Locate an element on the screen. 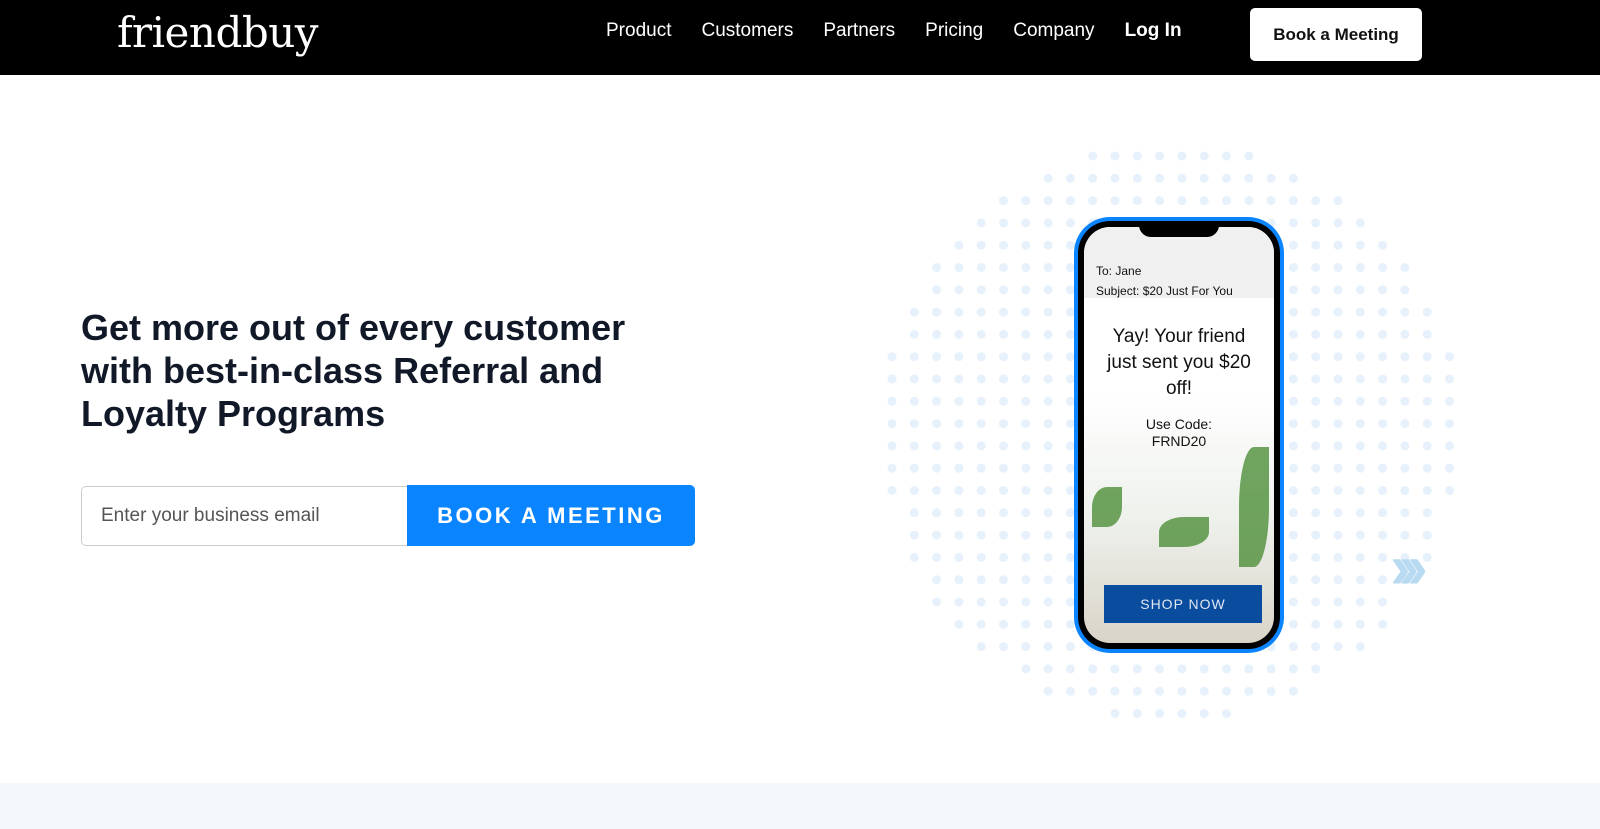  phone-notch is located at coordinates (1179, 229).